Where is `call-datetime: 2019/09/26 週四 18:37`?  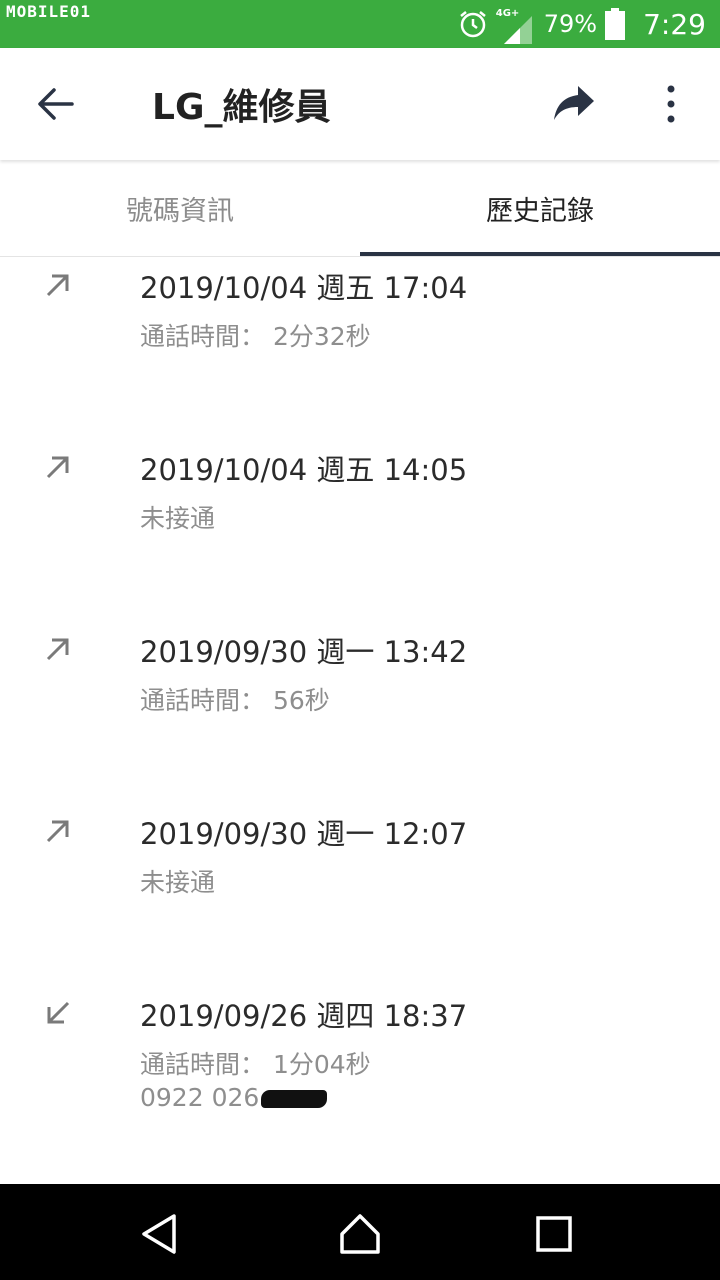
call-datetime: 2019/09/26 週四 18:37 is located at coordinates (304, 1016).